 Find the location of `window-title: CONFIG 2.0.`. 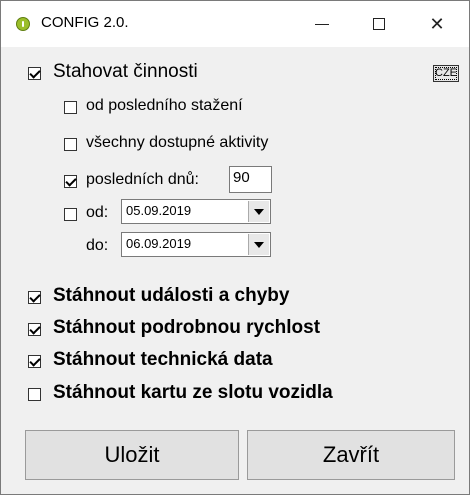

window-title: CONFIG 2.0. is located at coordinates (85, 22).